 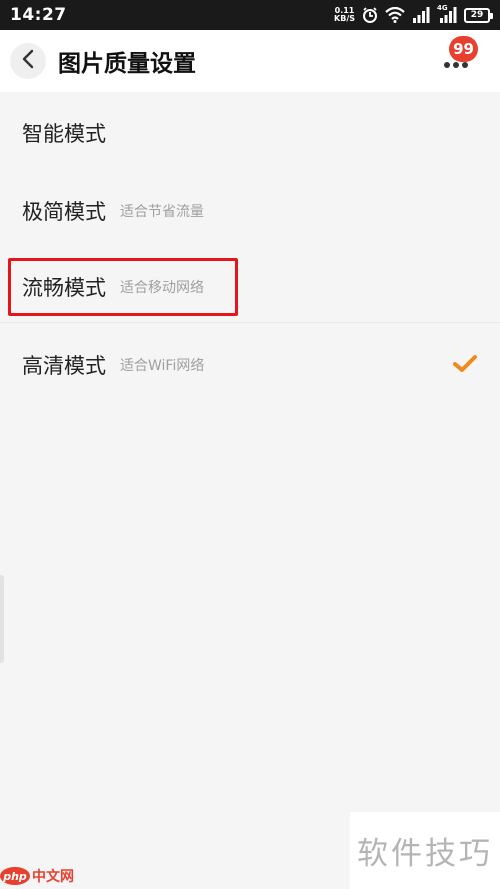 I want to click on php-logo-mark: php, so click(x=15, y=876).